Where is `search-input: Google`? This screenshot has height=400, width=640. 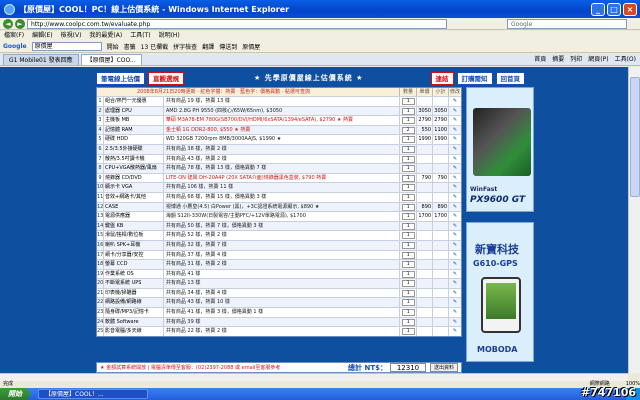
search-input: Google is located at coordinates (567, 23).